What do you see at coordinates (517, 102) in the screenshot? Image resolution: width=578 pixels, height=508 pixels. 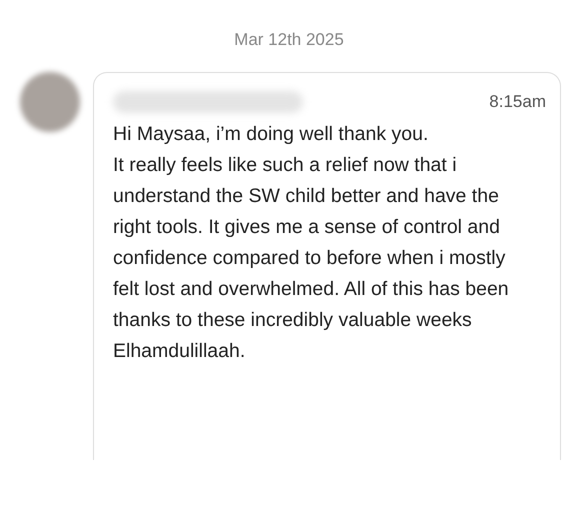 I see `message-time: 8:15am` at bounding box center [517, 102].